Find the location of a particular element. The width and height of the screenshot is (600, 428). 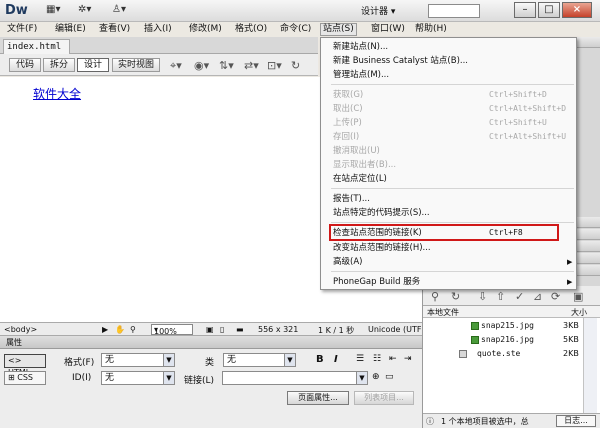

close-button: × is located at coordinates (577, 10).